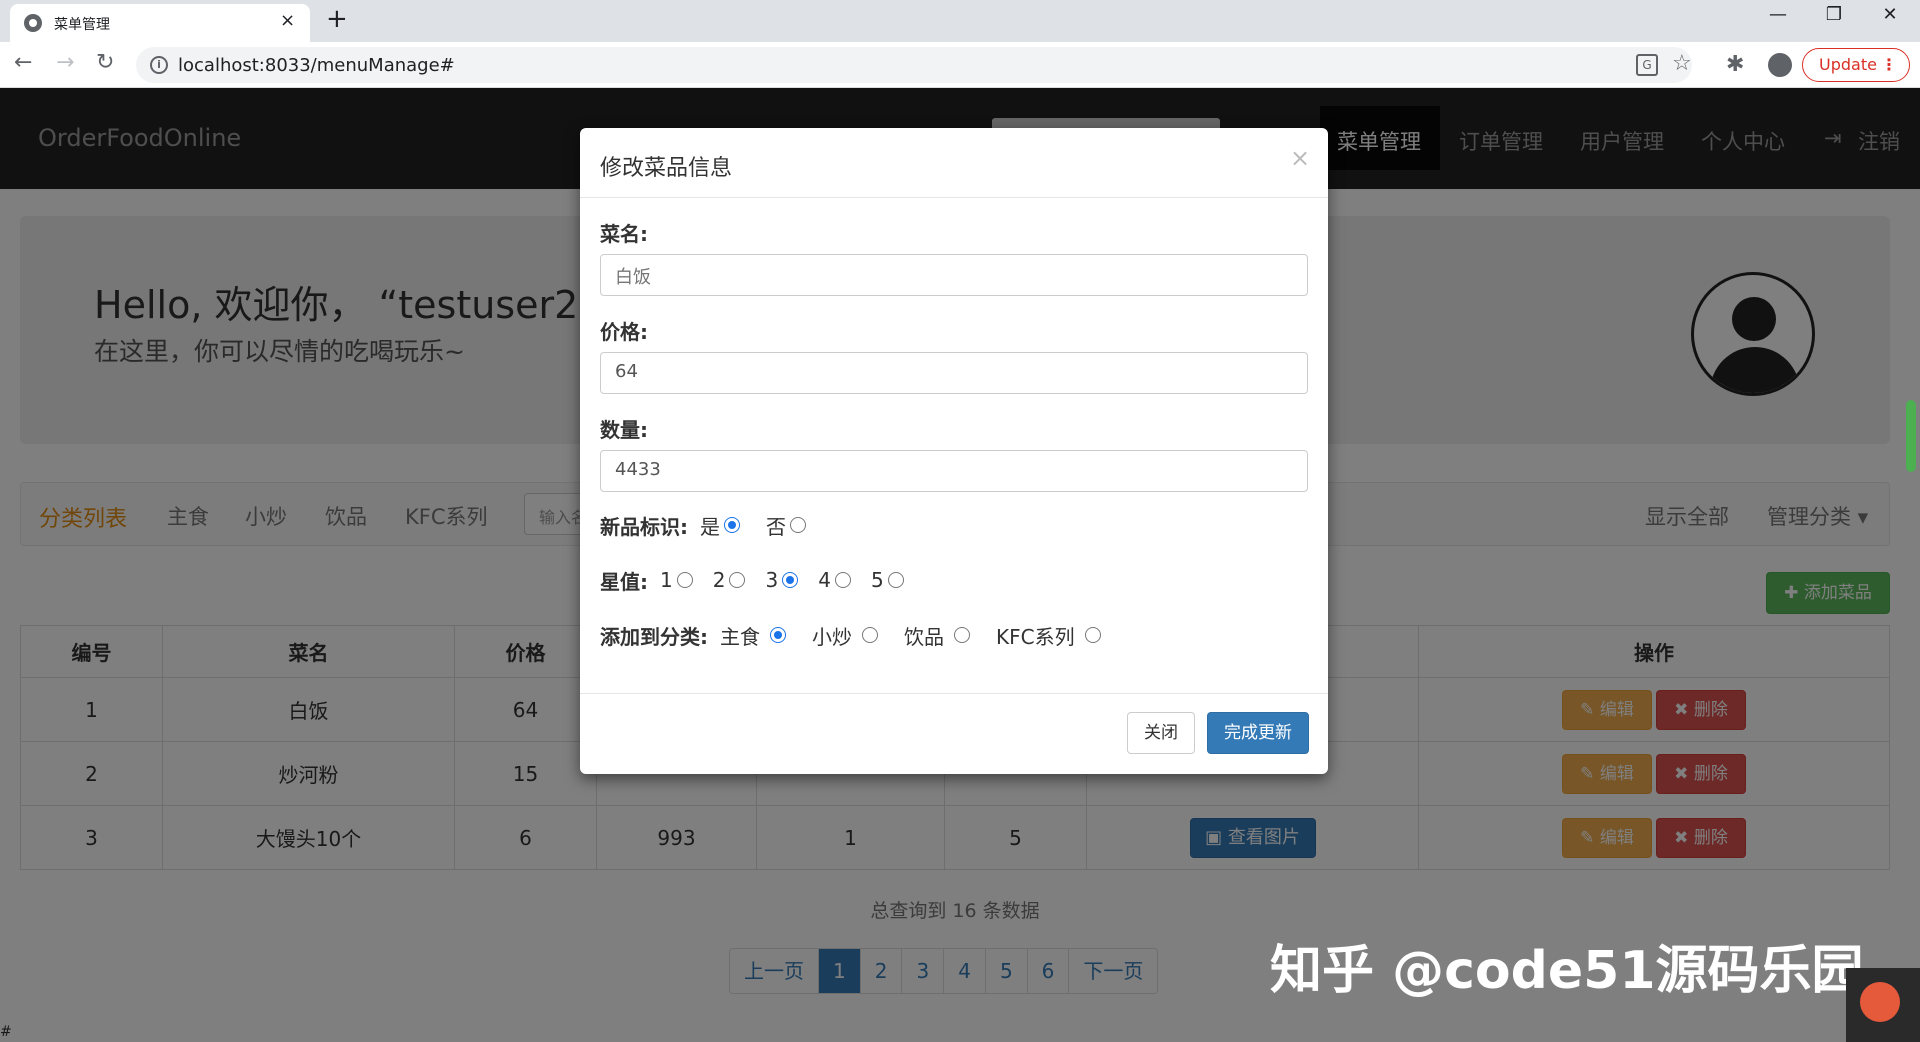  What do you see at coordinates (160, 23) in the screenshot?
I see `browser-tab: 菜单管理 ×` at bounding box center [160, 23].